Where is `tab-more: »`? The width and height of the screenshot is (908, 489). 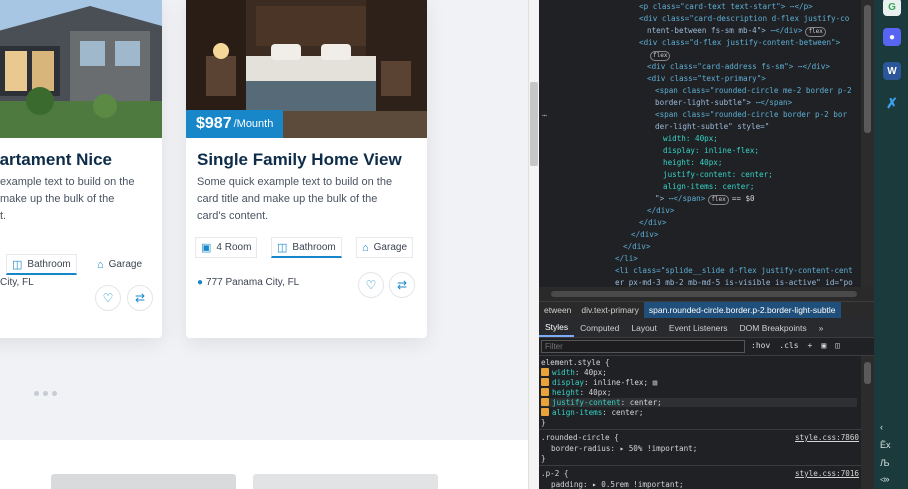 tab-more: » is located at coordinates (821, 327).